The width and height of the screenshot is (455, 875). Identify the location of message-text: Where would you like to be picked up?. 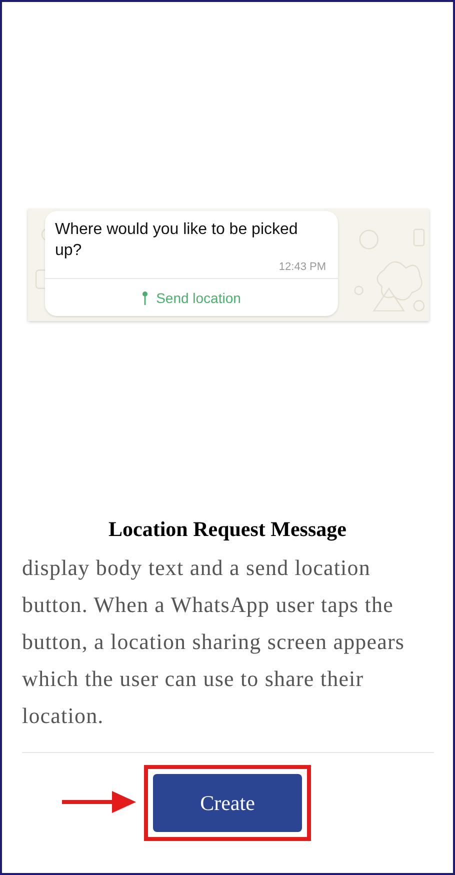
(177, 240).